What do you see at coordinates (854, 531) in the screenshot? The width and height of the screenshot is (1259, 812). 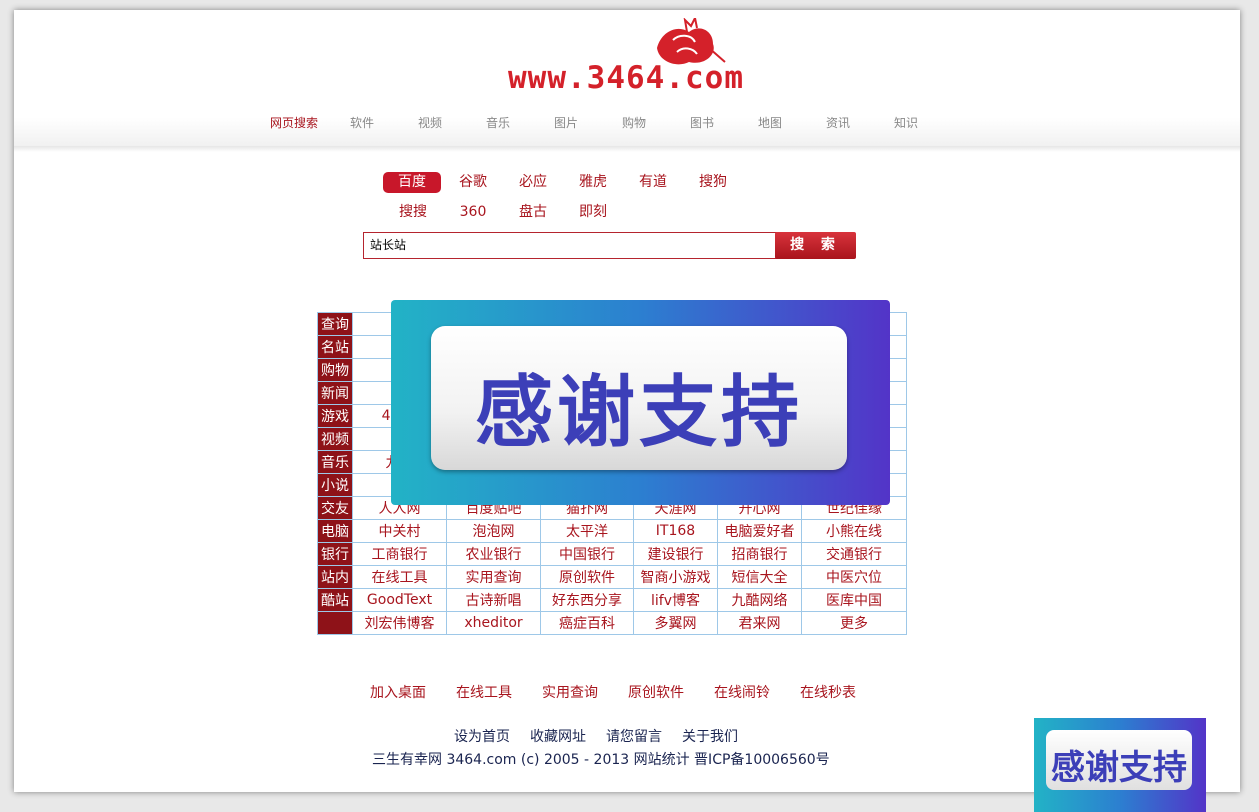 I see `table-link: 小熊在线` at bounding box center [854, 531].